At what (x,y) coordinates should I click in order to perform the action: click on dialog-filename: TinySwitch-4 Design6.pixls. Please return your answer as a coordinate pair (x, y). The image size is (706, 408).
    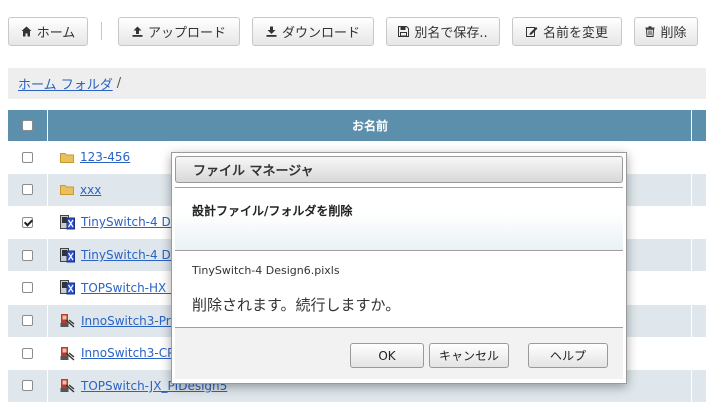
    Looking at the image, I should click on (266, 270).